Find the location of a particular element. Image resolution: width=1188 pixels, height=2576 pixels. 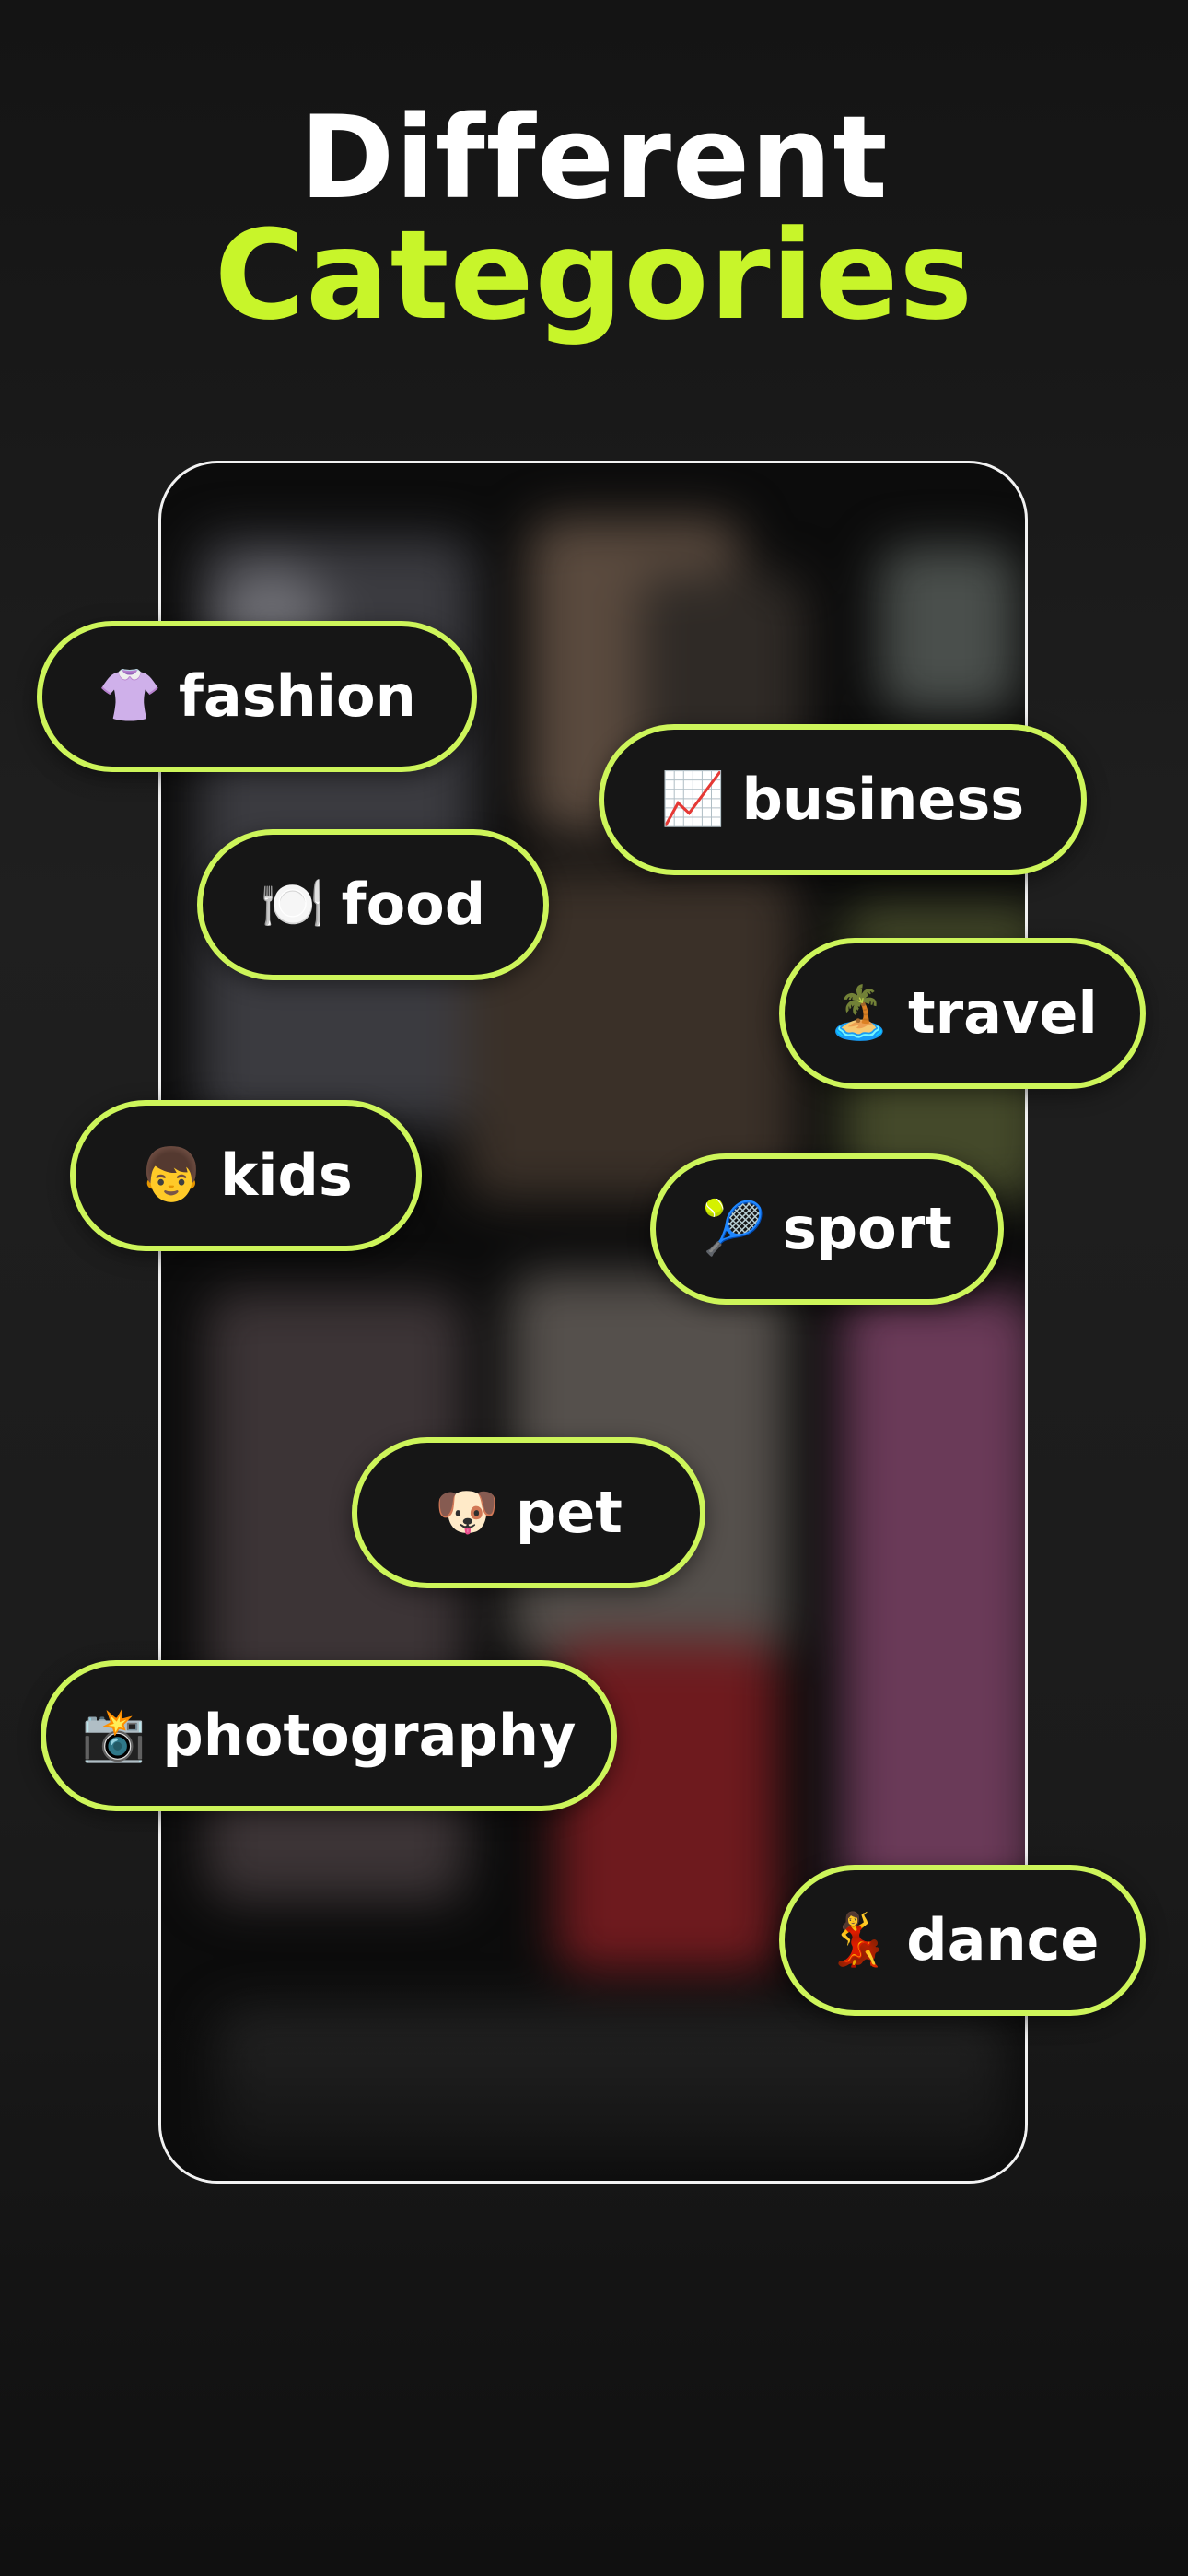

category-label: fashion is located at coordinates (297, 696).